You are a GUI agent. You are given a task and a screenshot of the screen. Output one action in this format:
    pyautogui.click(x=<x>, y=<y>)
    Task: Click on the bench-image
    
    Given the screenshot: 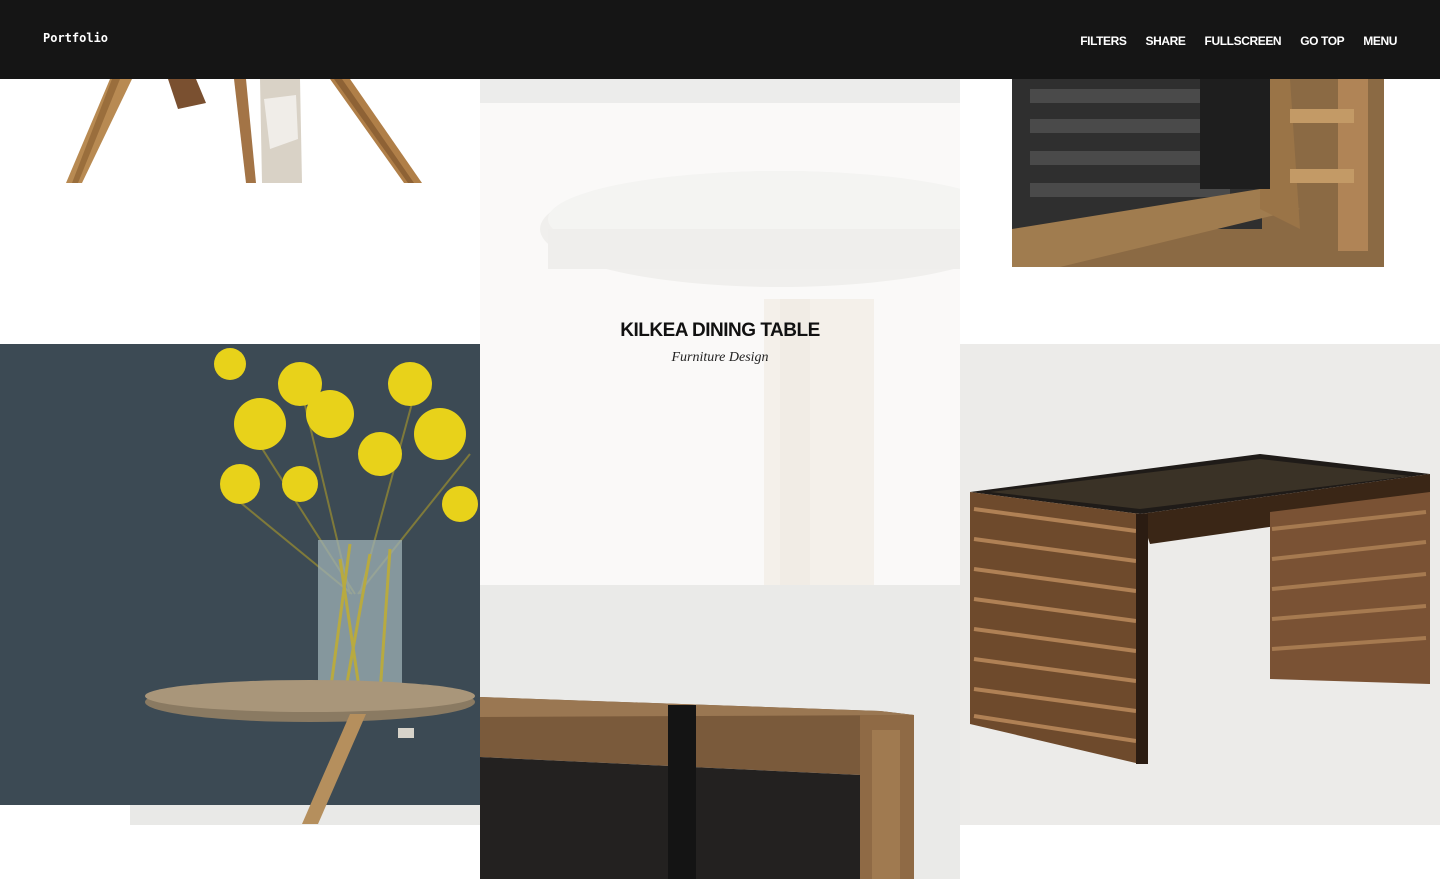 What is the action you would take?
    pyautogui.click(x=720, y=732)
    